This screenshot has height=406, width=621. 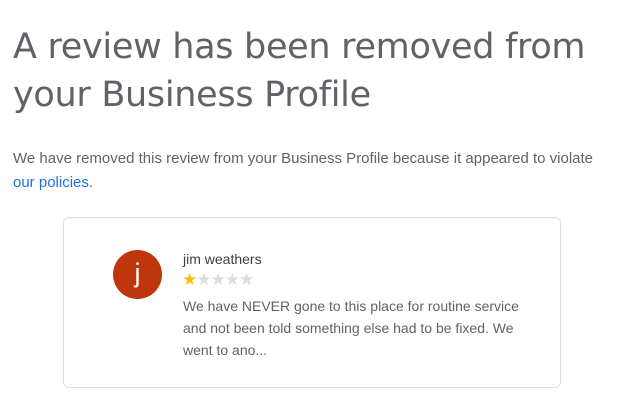 I want to click on star-rating: ★★★★★, so click(x=218, y=280).